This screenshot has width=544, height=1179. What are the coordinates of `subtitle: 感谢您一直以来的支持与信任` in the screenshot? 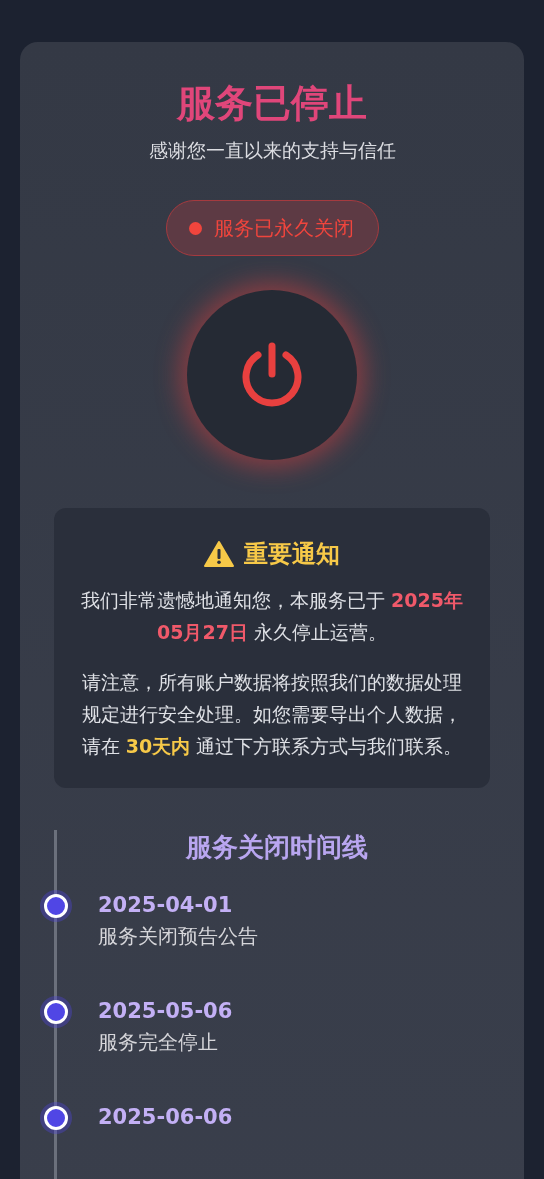 It's located at (272, 150).